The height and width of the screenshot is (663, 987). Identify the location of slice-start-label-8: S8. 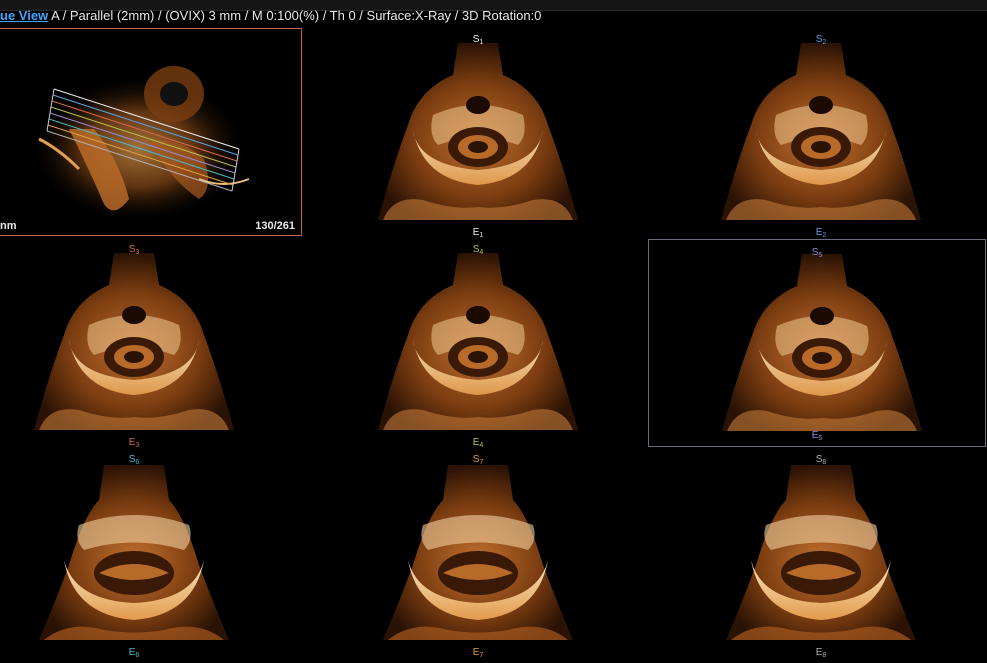
(821, 460).